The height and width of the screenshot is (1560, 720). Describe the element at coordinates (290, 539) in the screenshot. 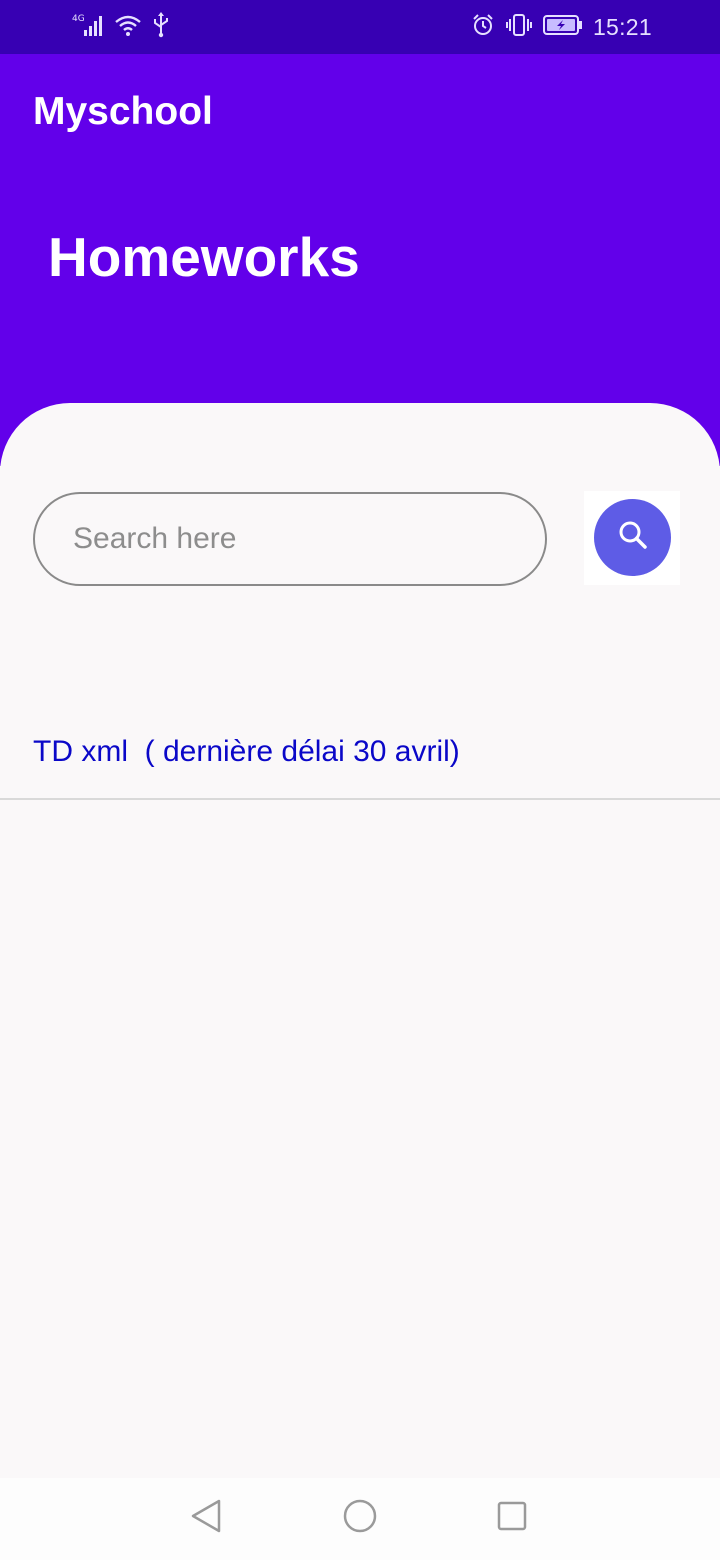

I see `search-input` at that location.